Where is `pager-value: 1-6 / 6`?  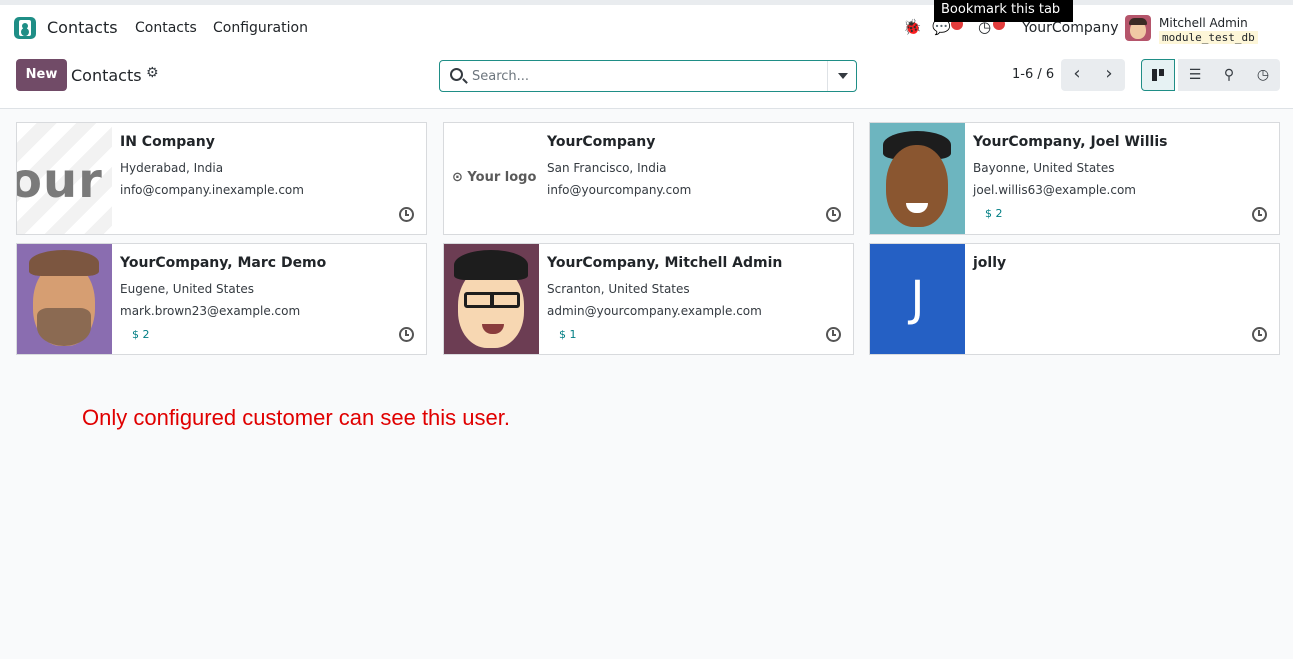 pager-value: 1-6 / 6 is located at coordinates (1033, 74).